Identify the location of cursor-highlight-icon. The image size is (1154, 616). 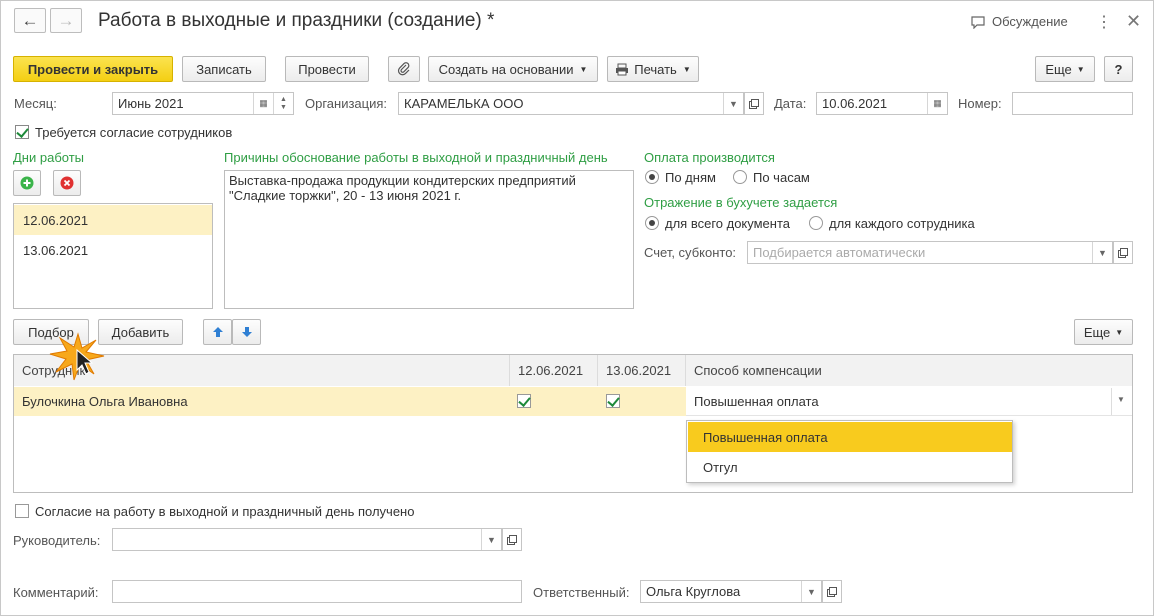
(77, 356).